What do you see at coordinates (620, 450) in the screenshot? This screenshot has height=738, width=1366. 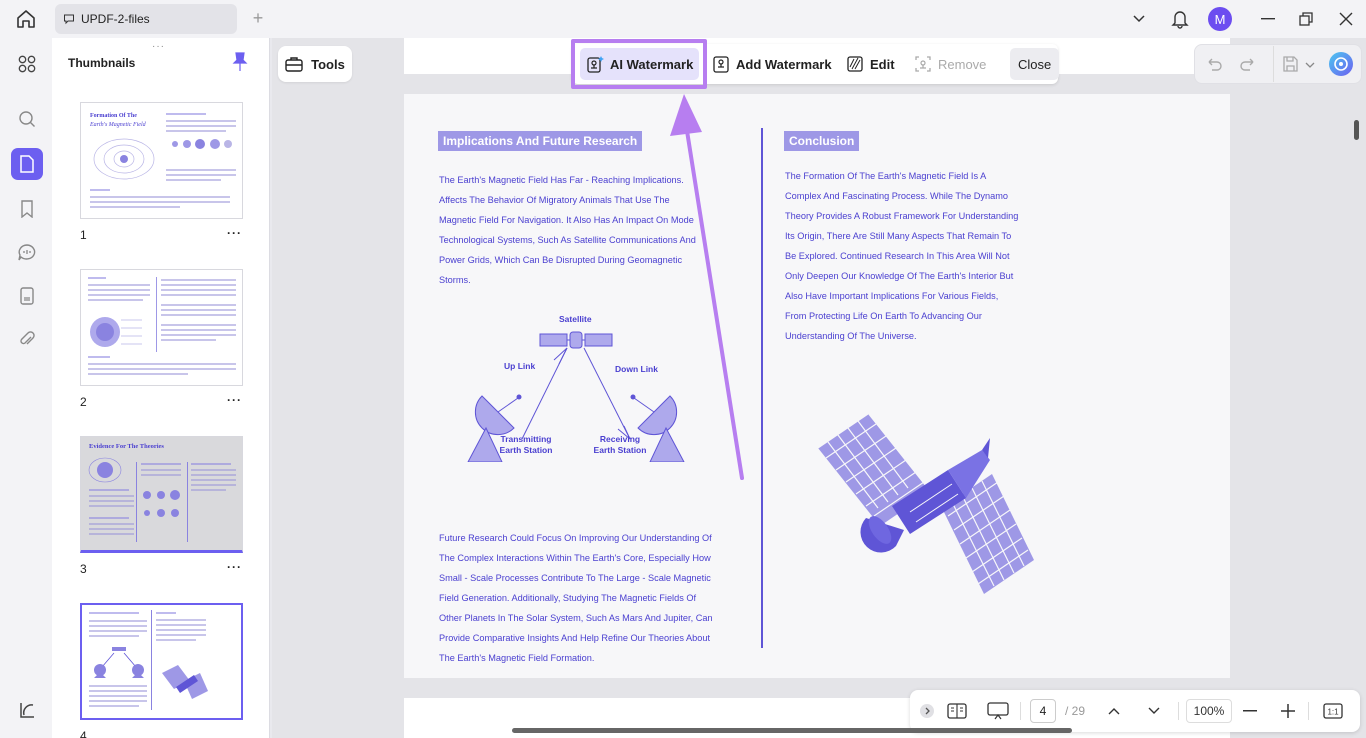 I see `label-line: Earth Station` at bounding box center [620, 450].